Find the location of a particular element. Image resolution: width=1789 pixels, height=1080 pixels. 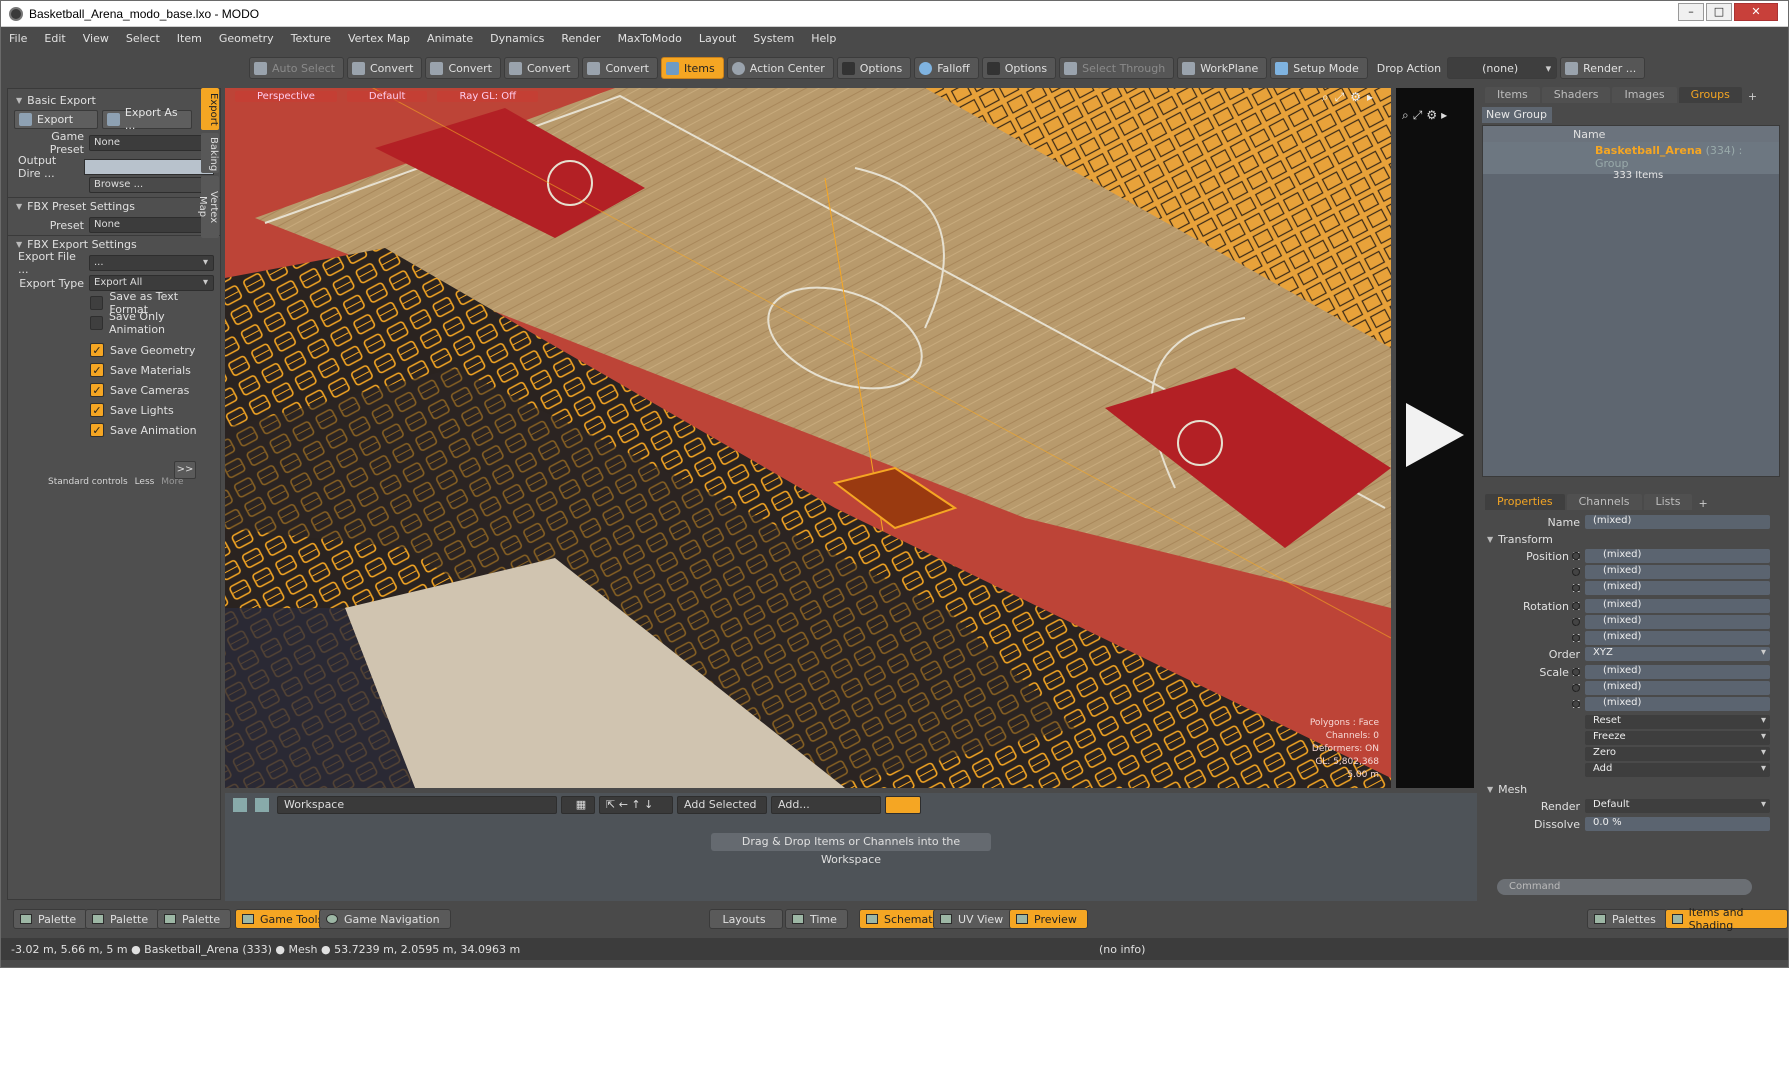

tab-export: Export is located at coordinates (210, 109).